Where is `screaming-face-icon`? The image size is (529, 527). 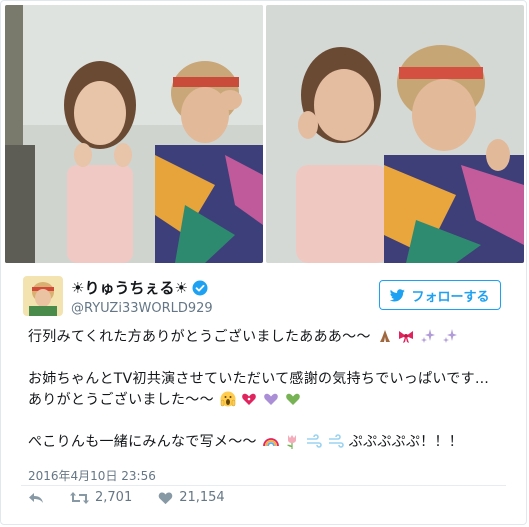 screaming-face-icon is located at coordinates (228, 399).